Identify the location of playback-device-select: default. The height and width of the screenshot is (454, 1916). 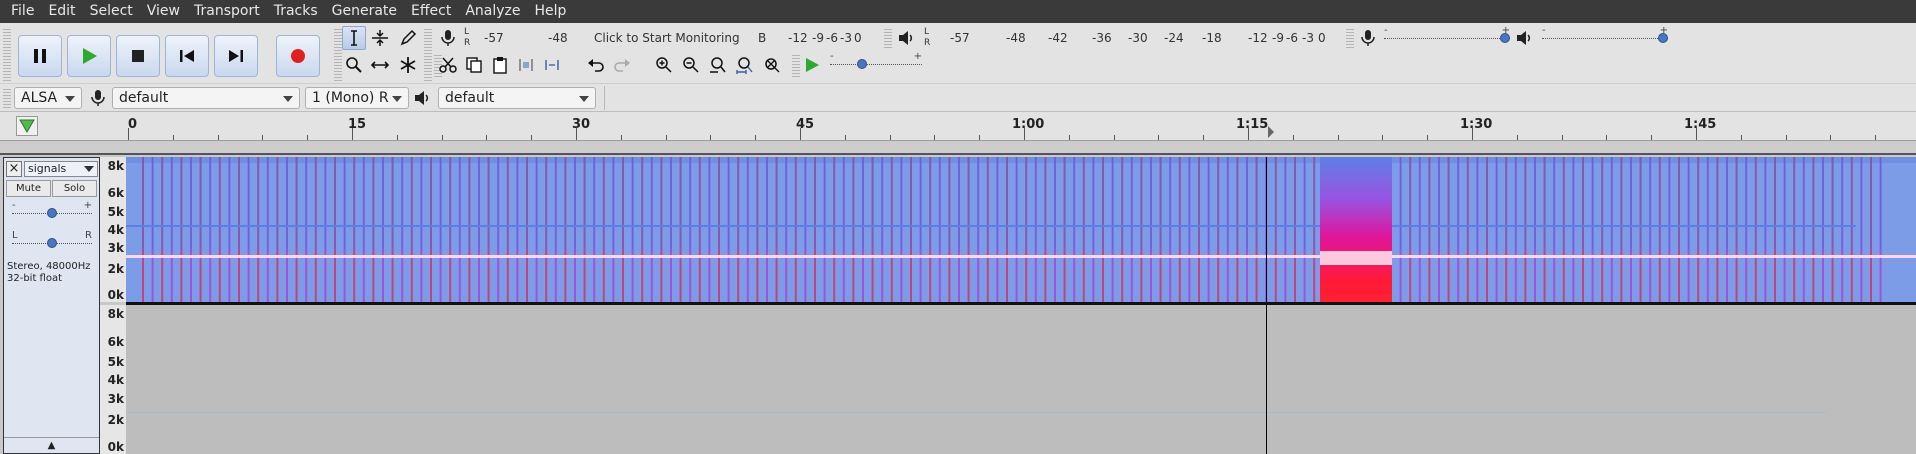
(517, 98).